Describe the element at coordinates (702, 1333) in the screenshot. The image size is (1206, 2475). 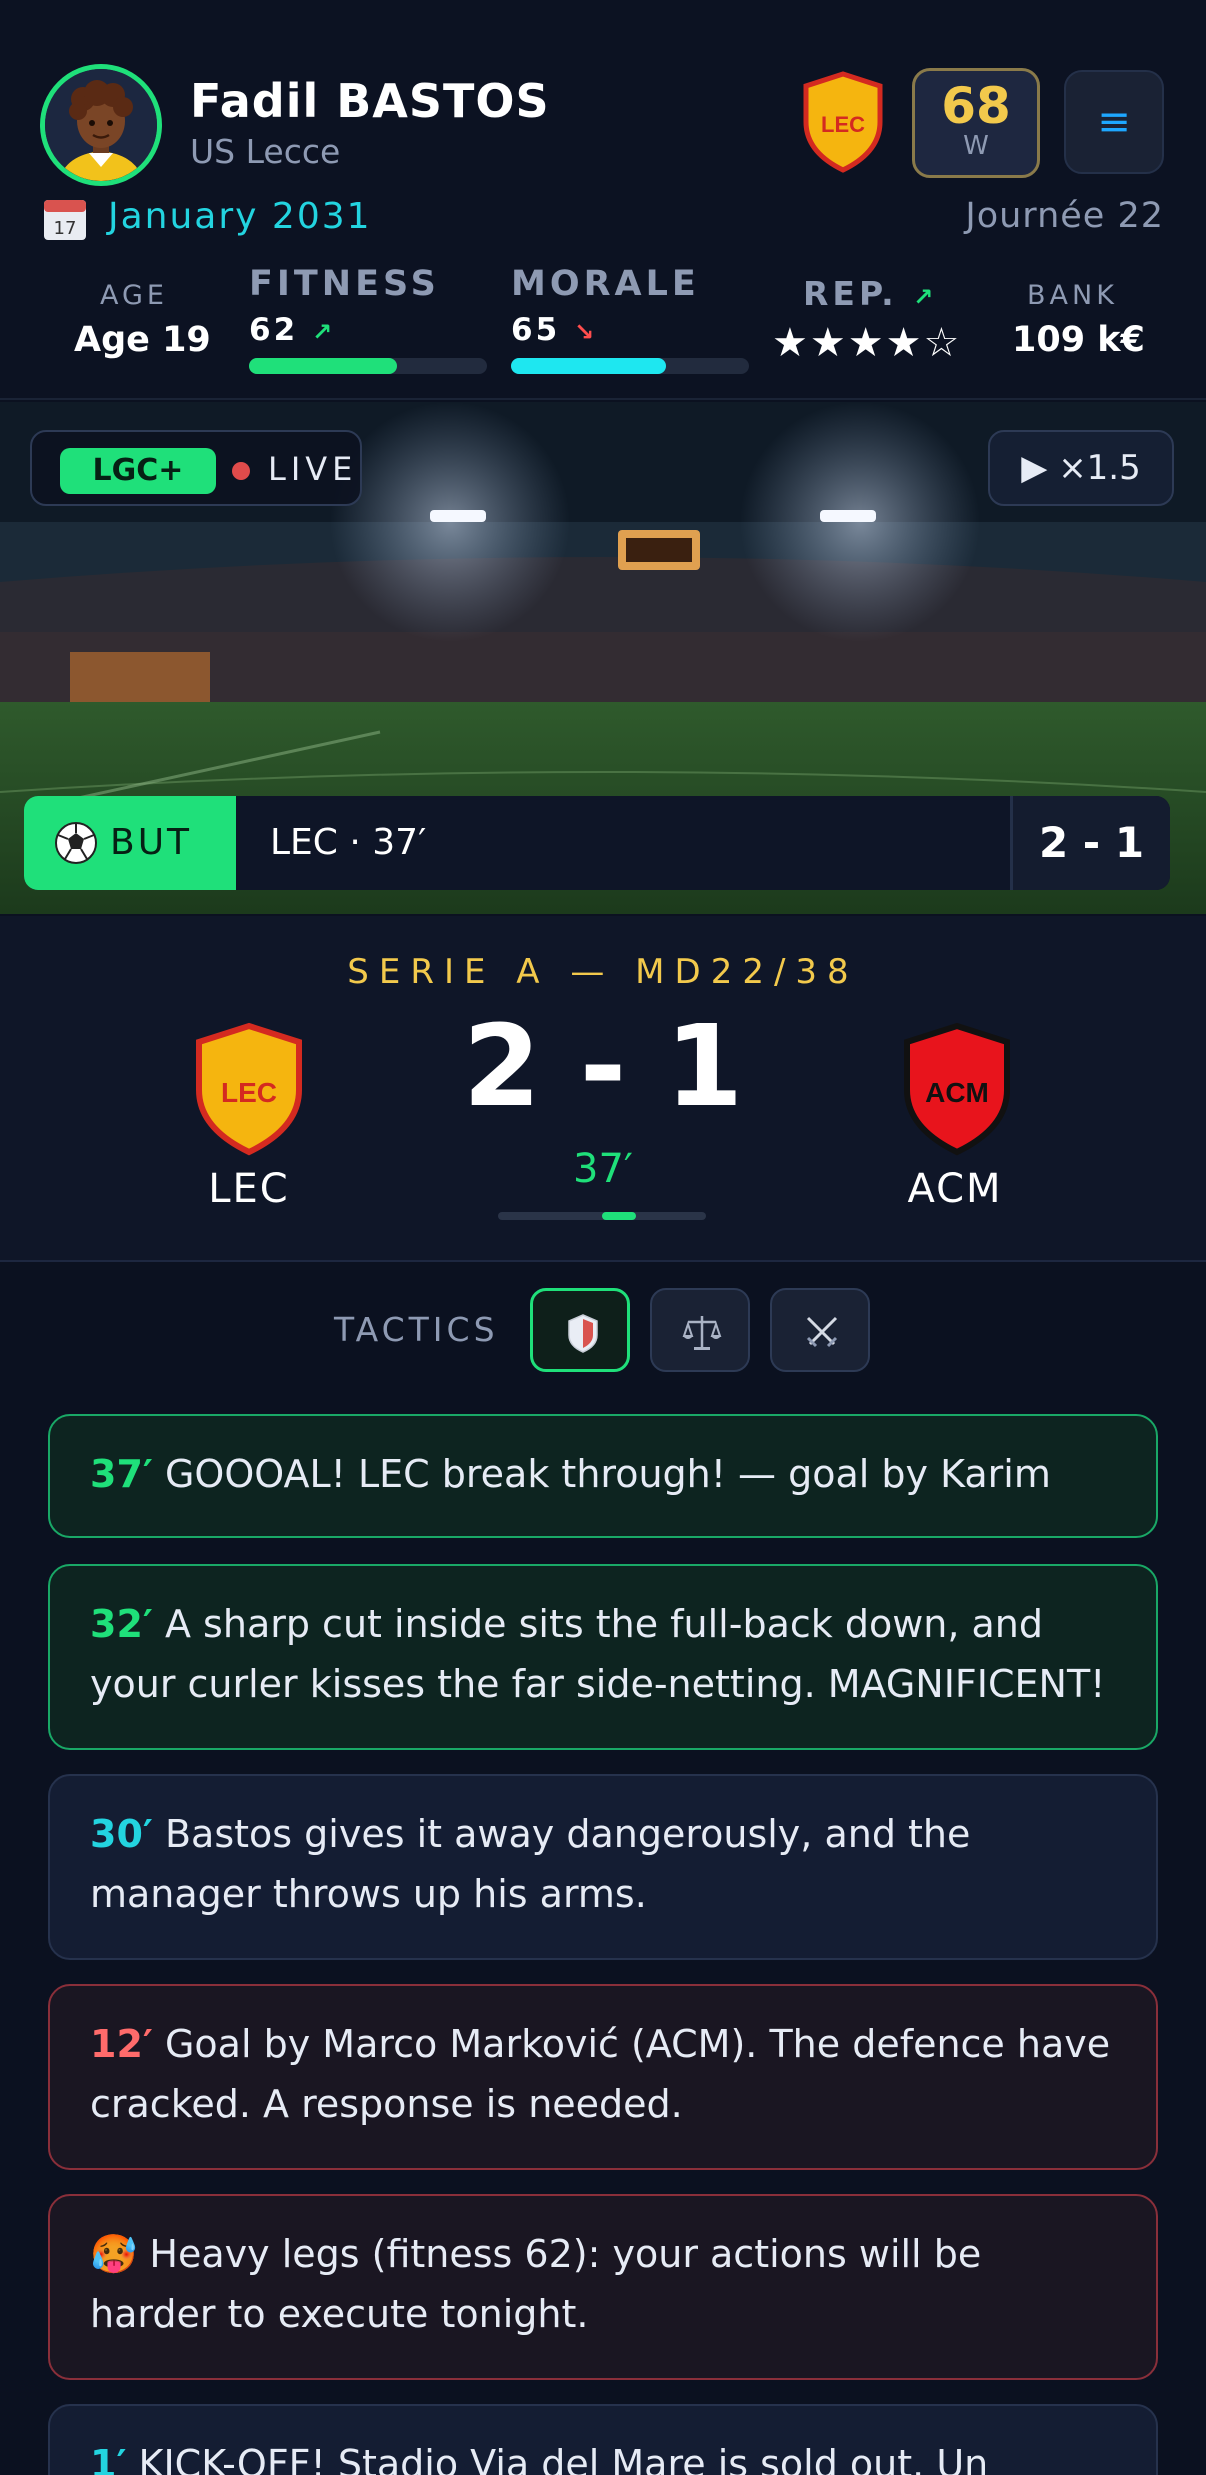
I see `scales-icon` at that location.